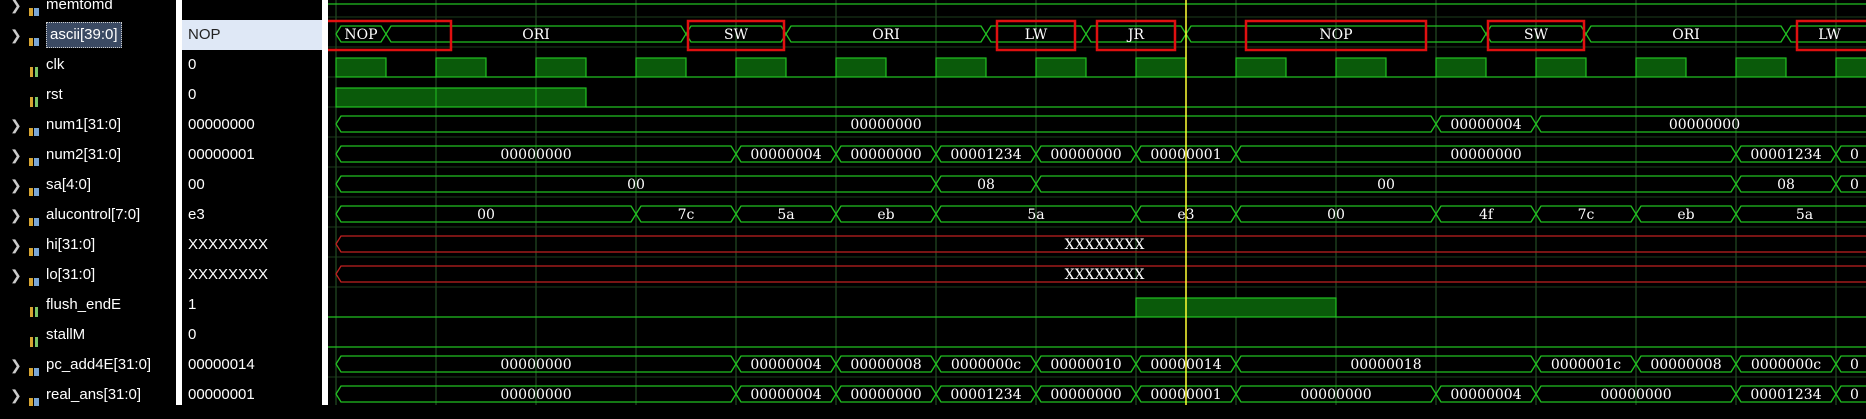  I want to click on signal-row-num2: ❯ num2[31:0], so click(88, 155).